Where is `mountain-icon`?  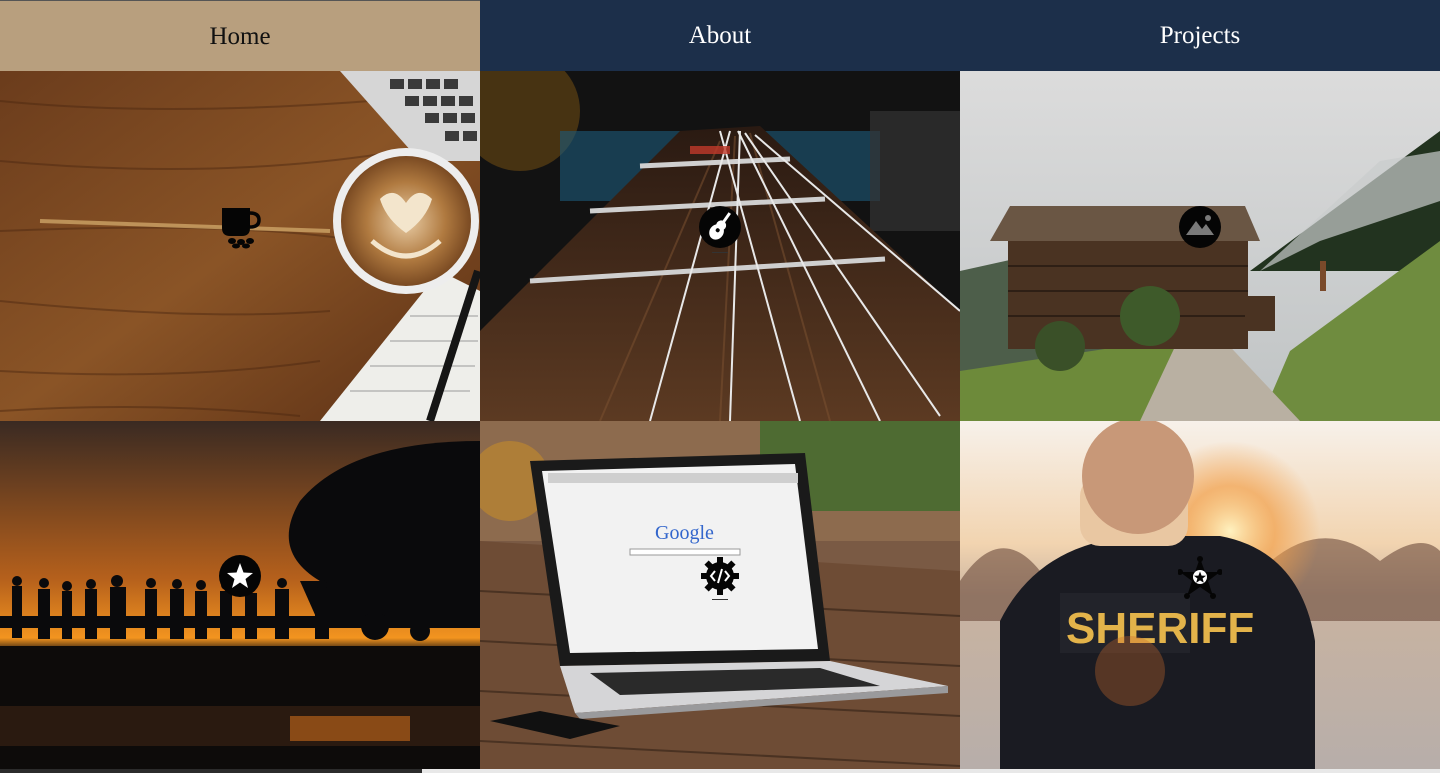 mountain-icon is located at coordinates (1200, 227).